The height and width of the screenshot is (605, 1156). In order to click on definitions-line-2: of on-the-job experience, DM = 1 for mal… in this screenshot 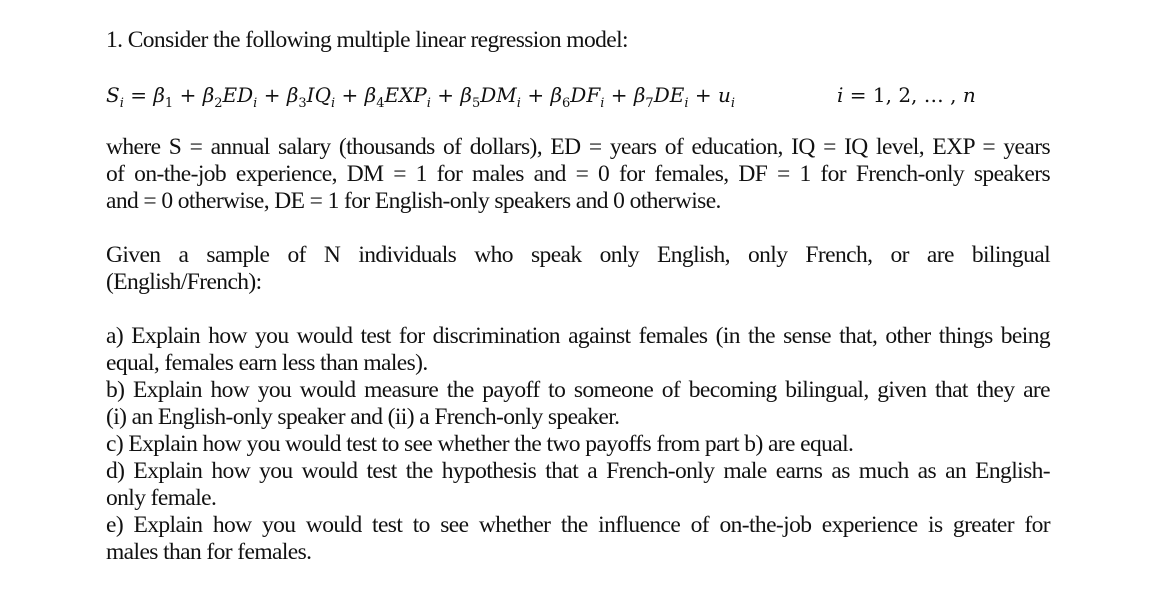, I will do `click(578, 174)`.